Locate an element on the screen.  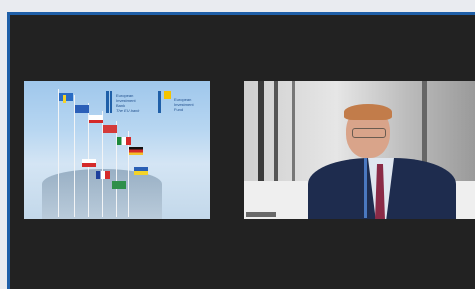
logo-text-fund: European Investment Fund is located at coordinates (187, 104).